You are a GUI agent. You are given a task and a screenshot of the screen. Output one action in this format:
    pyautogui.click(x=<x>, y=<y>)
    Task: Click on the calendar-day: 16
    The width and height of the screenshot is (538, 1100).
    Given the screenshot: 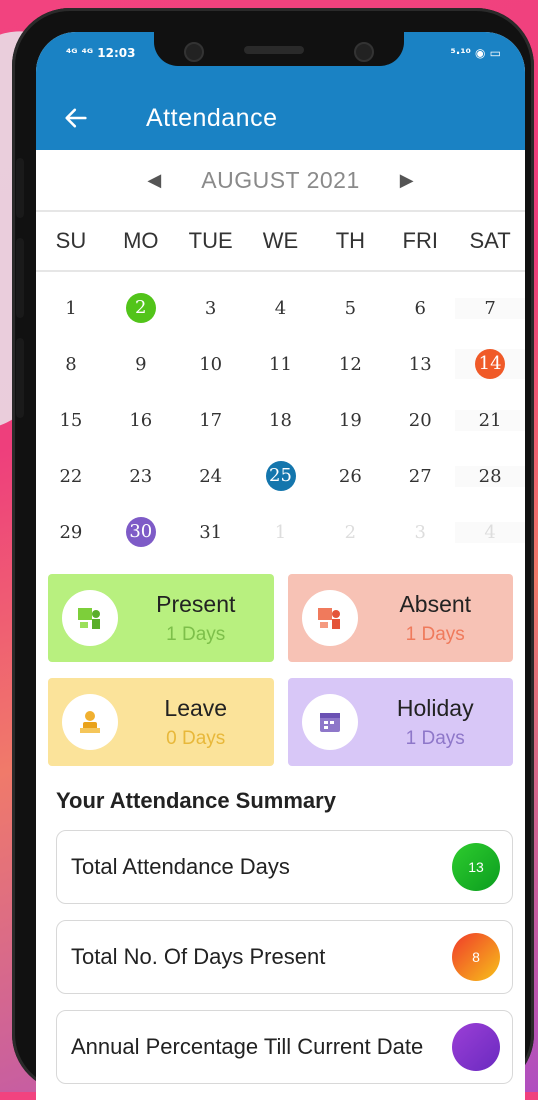 What is the action you would take?
    pyautogui.click(x=141, y=420)
    